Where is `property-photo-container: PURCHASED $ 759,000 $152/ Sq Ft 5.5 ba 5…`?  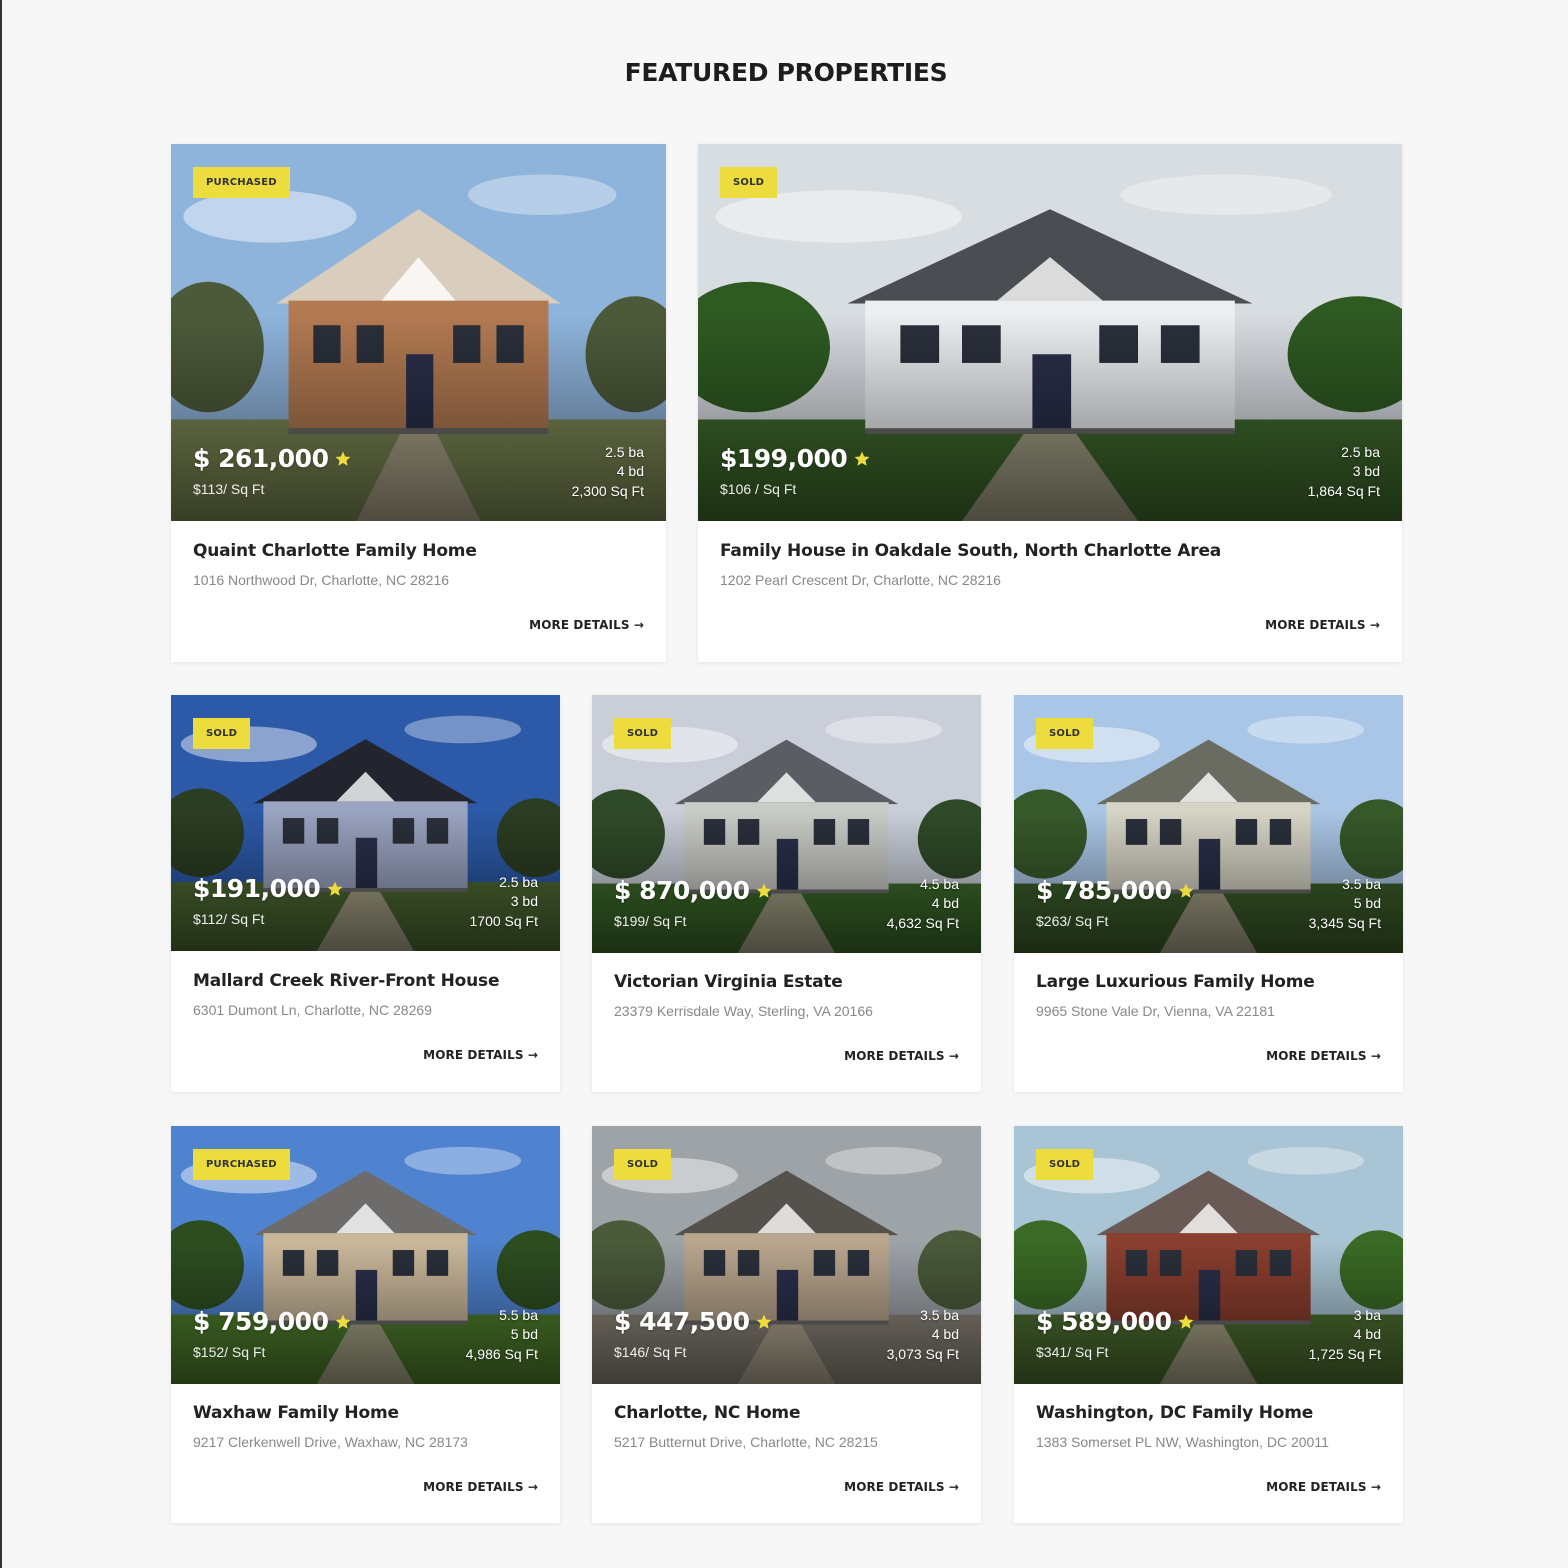
property-photo-container: PURCHASED $ 759,000 $152/ Sq Ft 5.5 ba 5… is located at coordinates (365, 1255).